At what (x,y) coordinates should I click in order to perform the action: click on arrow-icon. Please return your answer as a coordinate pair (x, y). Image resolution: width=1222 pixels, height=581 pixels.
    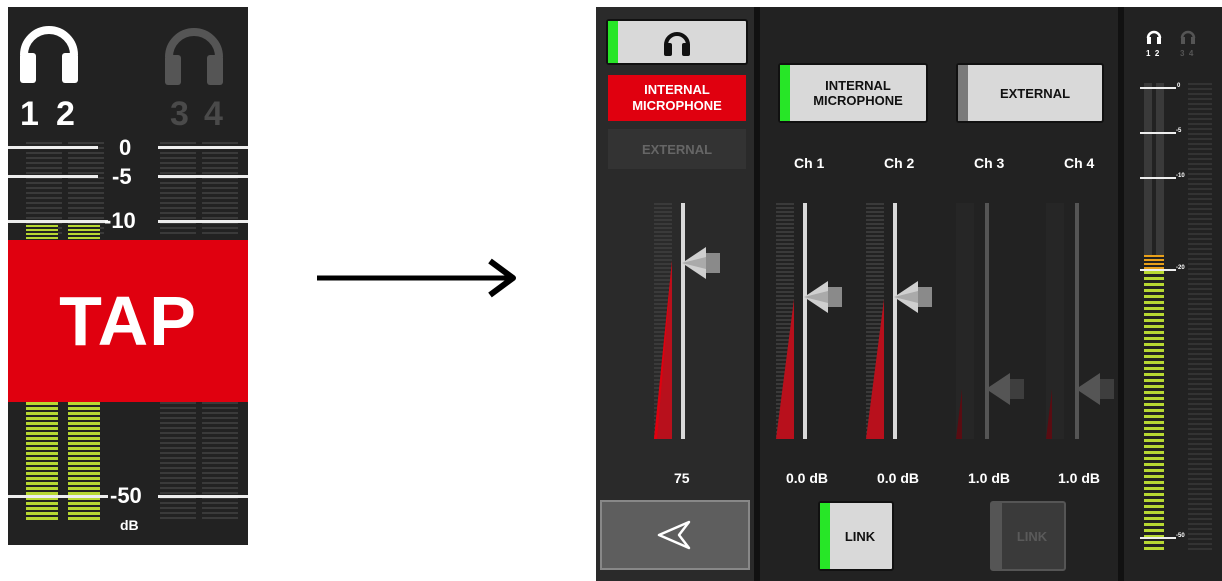
    Looking at the image, I should click on (416, 278).